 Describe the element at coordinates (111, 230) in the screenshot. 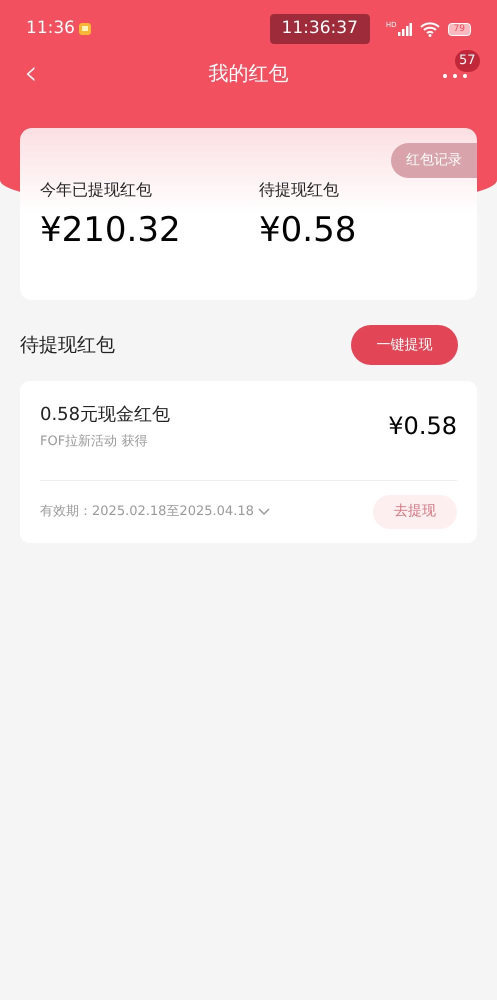

I see `stat-amount: ¥210.32` at that location.